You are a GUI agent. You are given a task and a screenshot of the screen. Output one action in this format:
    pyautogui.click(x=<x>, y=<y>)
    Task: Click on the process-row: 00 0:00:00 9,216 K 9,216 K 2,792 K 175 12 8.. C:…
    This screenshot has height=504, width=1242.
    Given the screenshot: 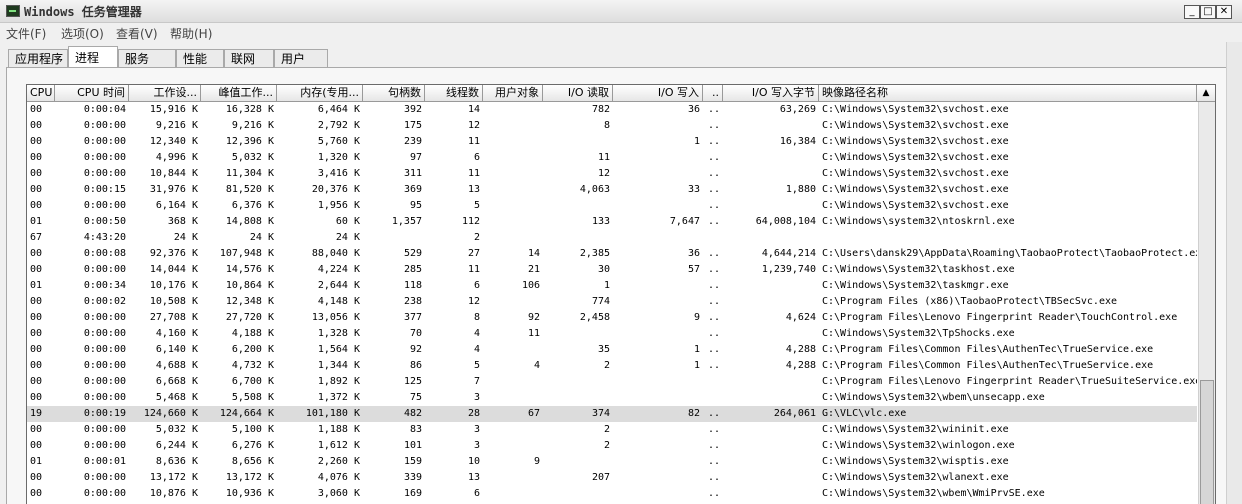 What is the action you would take?
    pyautogui.click(x=612, y=126)
    